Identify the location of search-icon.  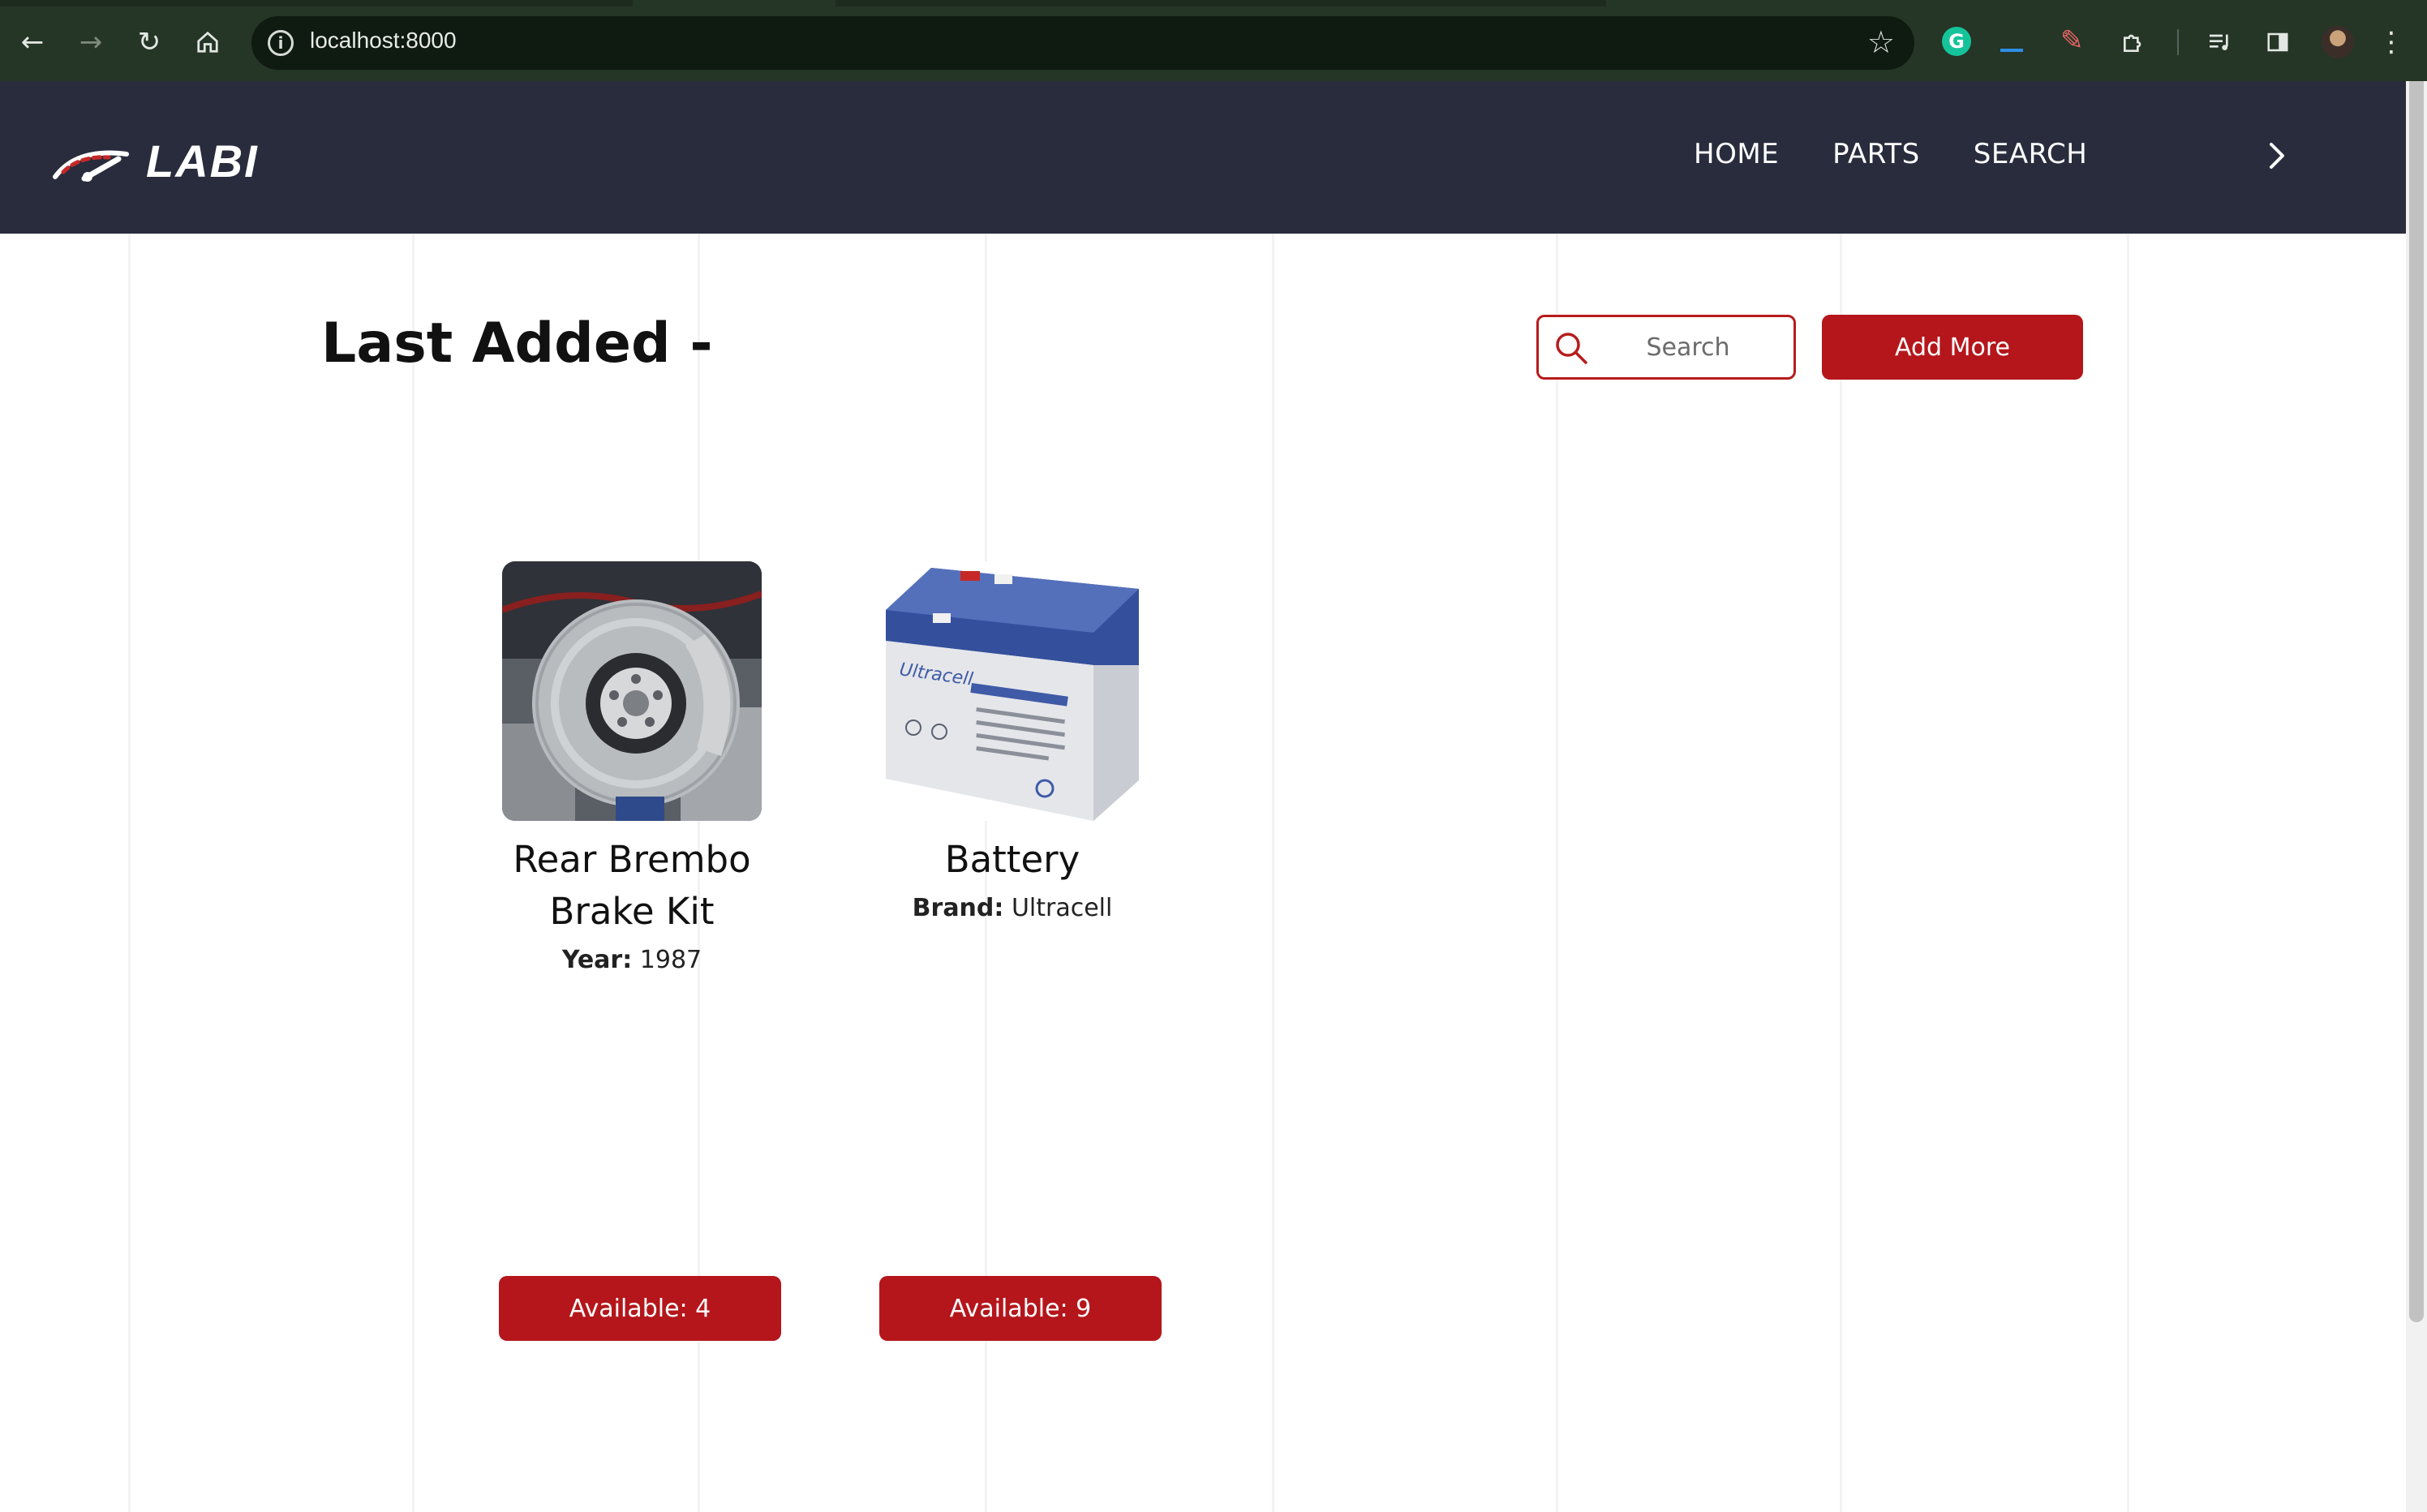
(1571, 348).